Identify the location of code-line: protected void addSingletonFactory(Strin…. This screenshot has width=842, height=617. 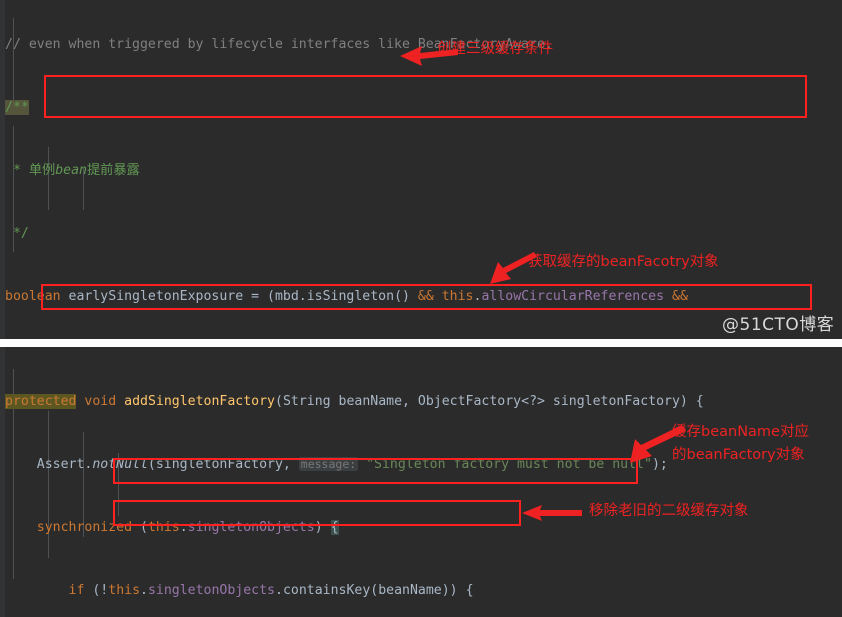
(354, 401).